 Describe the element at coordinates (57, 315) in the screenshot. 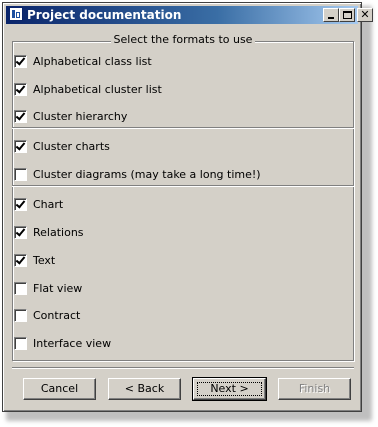

I see `option-label: Contract` at that location.